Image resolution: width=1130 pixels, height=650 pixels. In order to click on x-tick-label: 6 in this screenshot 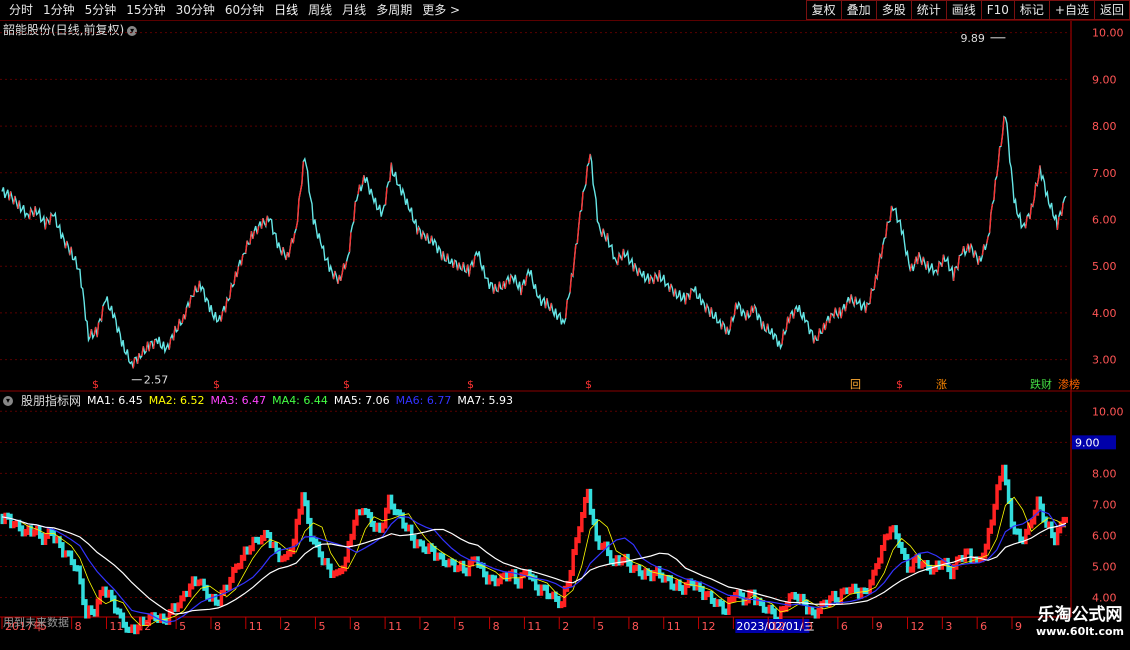, I will do `click(844, 626)`.